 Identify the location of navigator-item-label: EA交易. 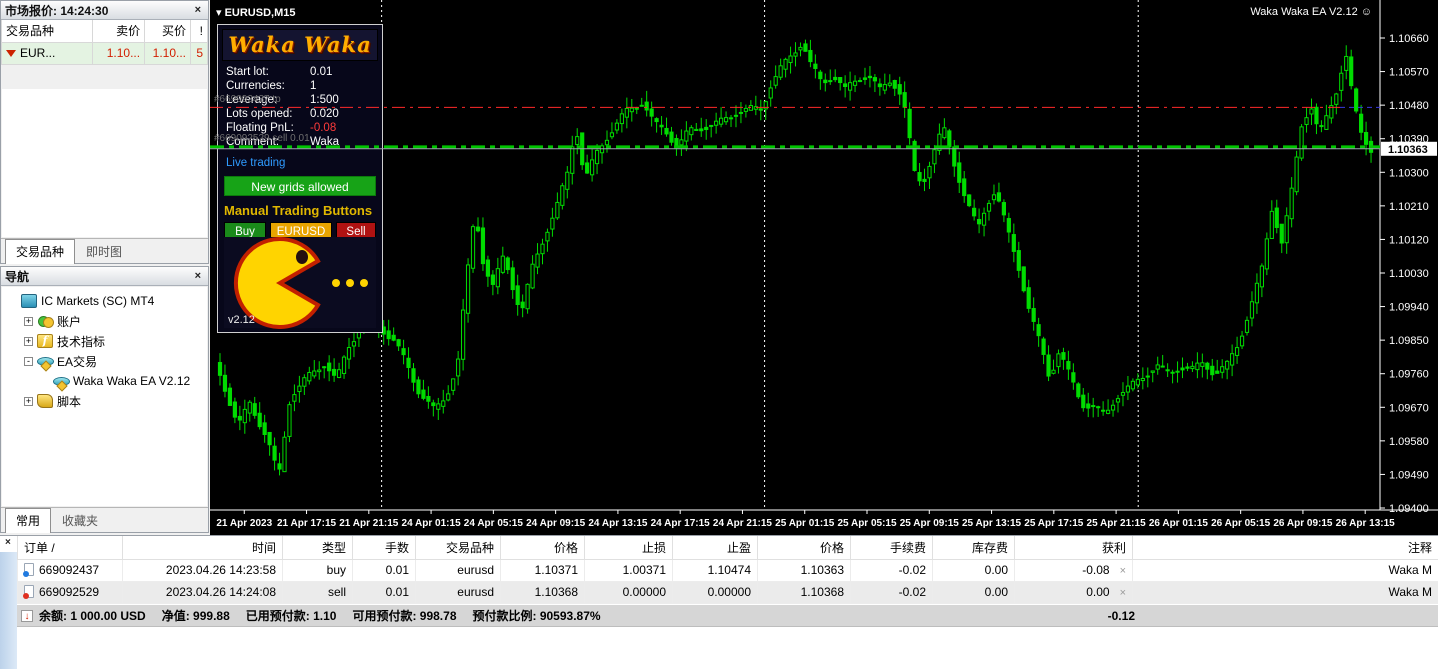
(77, 361).